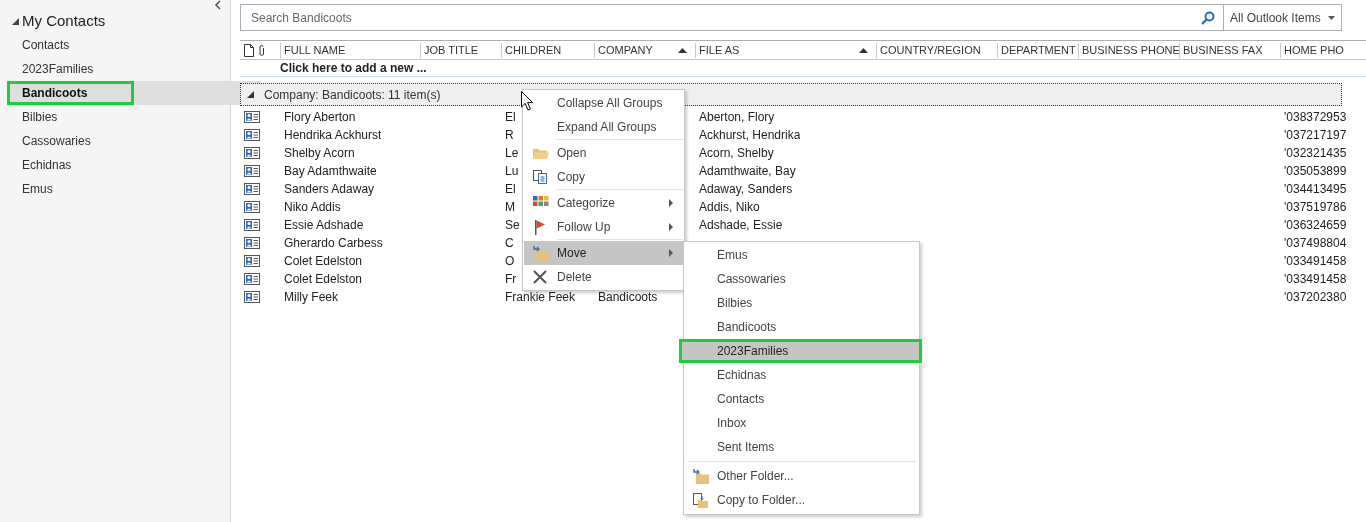 The image size is (1366, 522). What do you see at coordinates (603, 253) in the screenshot?
I see `menu-item: Move` at bounding box center [603, 253].